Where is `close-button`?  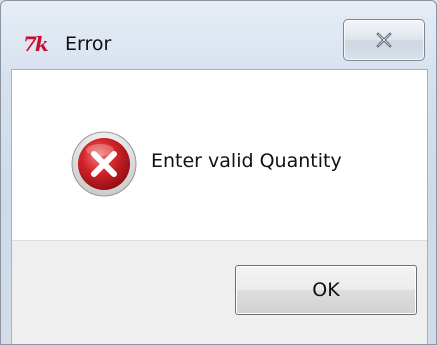
close-button is located at coordinates (384, 40).